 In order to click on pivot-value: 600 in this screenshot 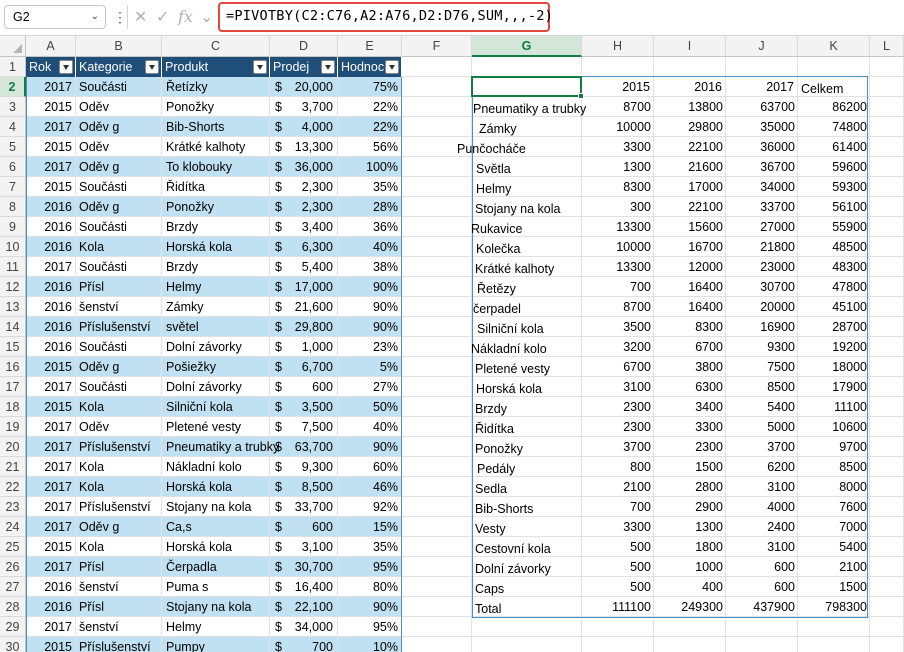, I will do `click(760, 587)`.